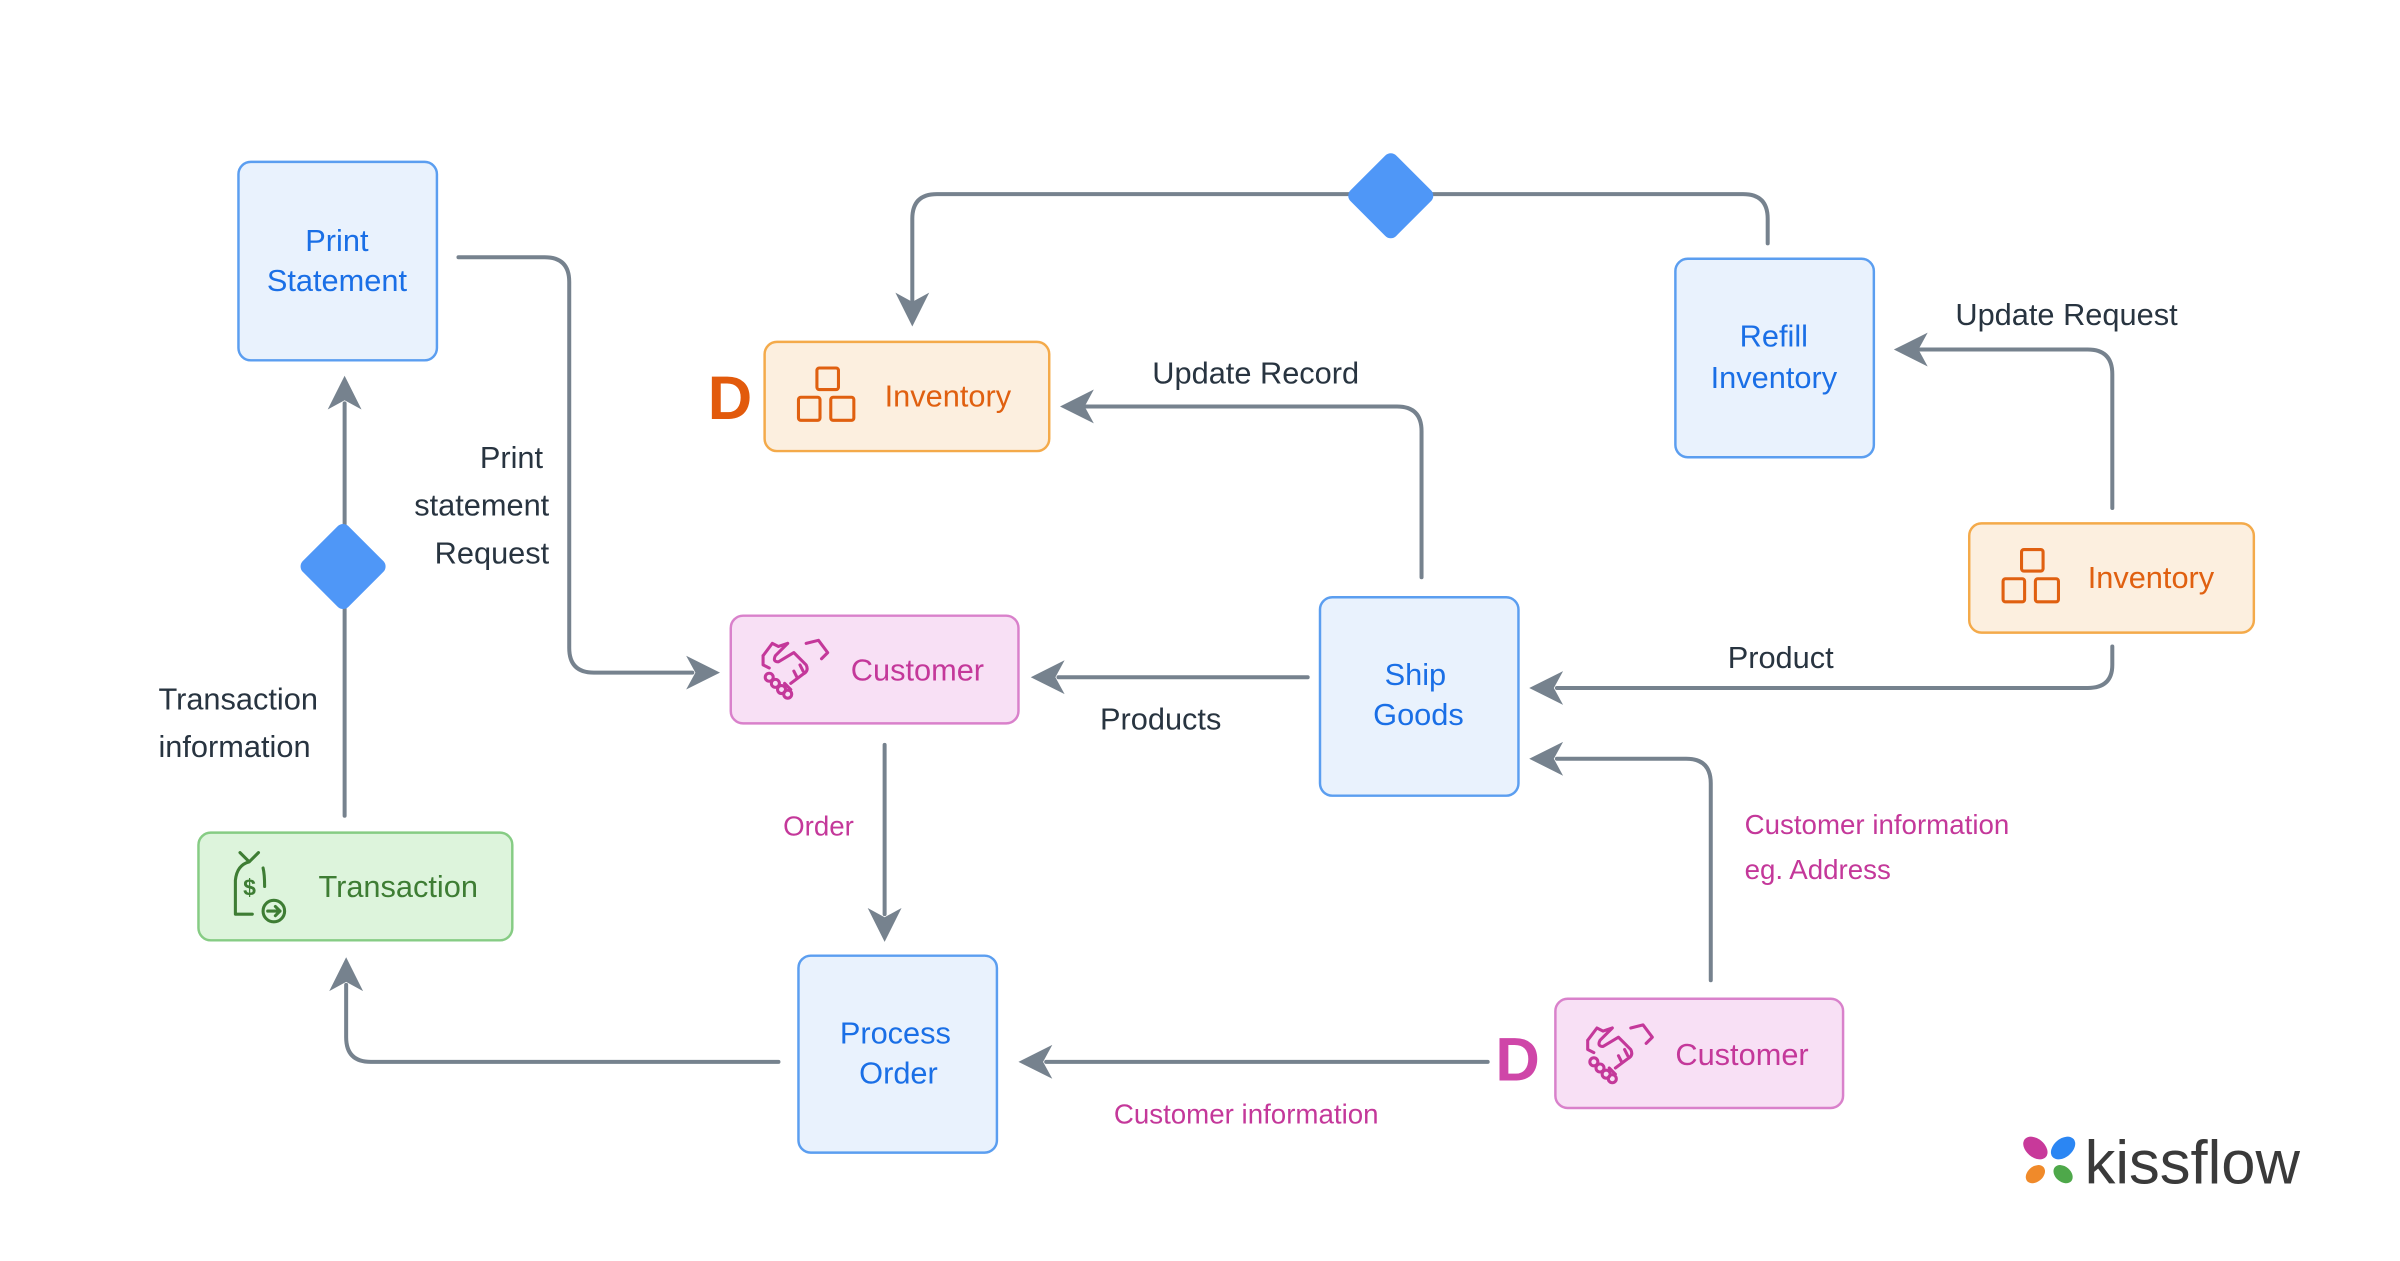  I want to click on datastore-marker-d: D, so click(730, 398).